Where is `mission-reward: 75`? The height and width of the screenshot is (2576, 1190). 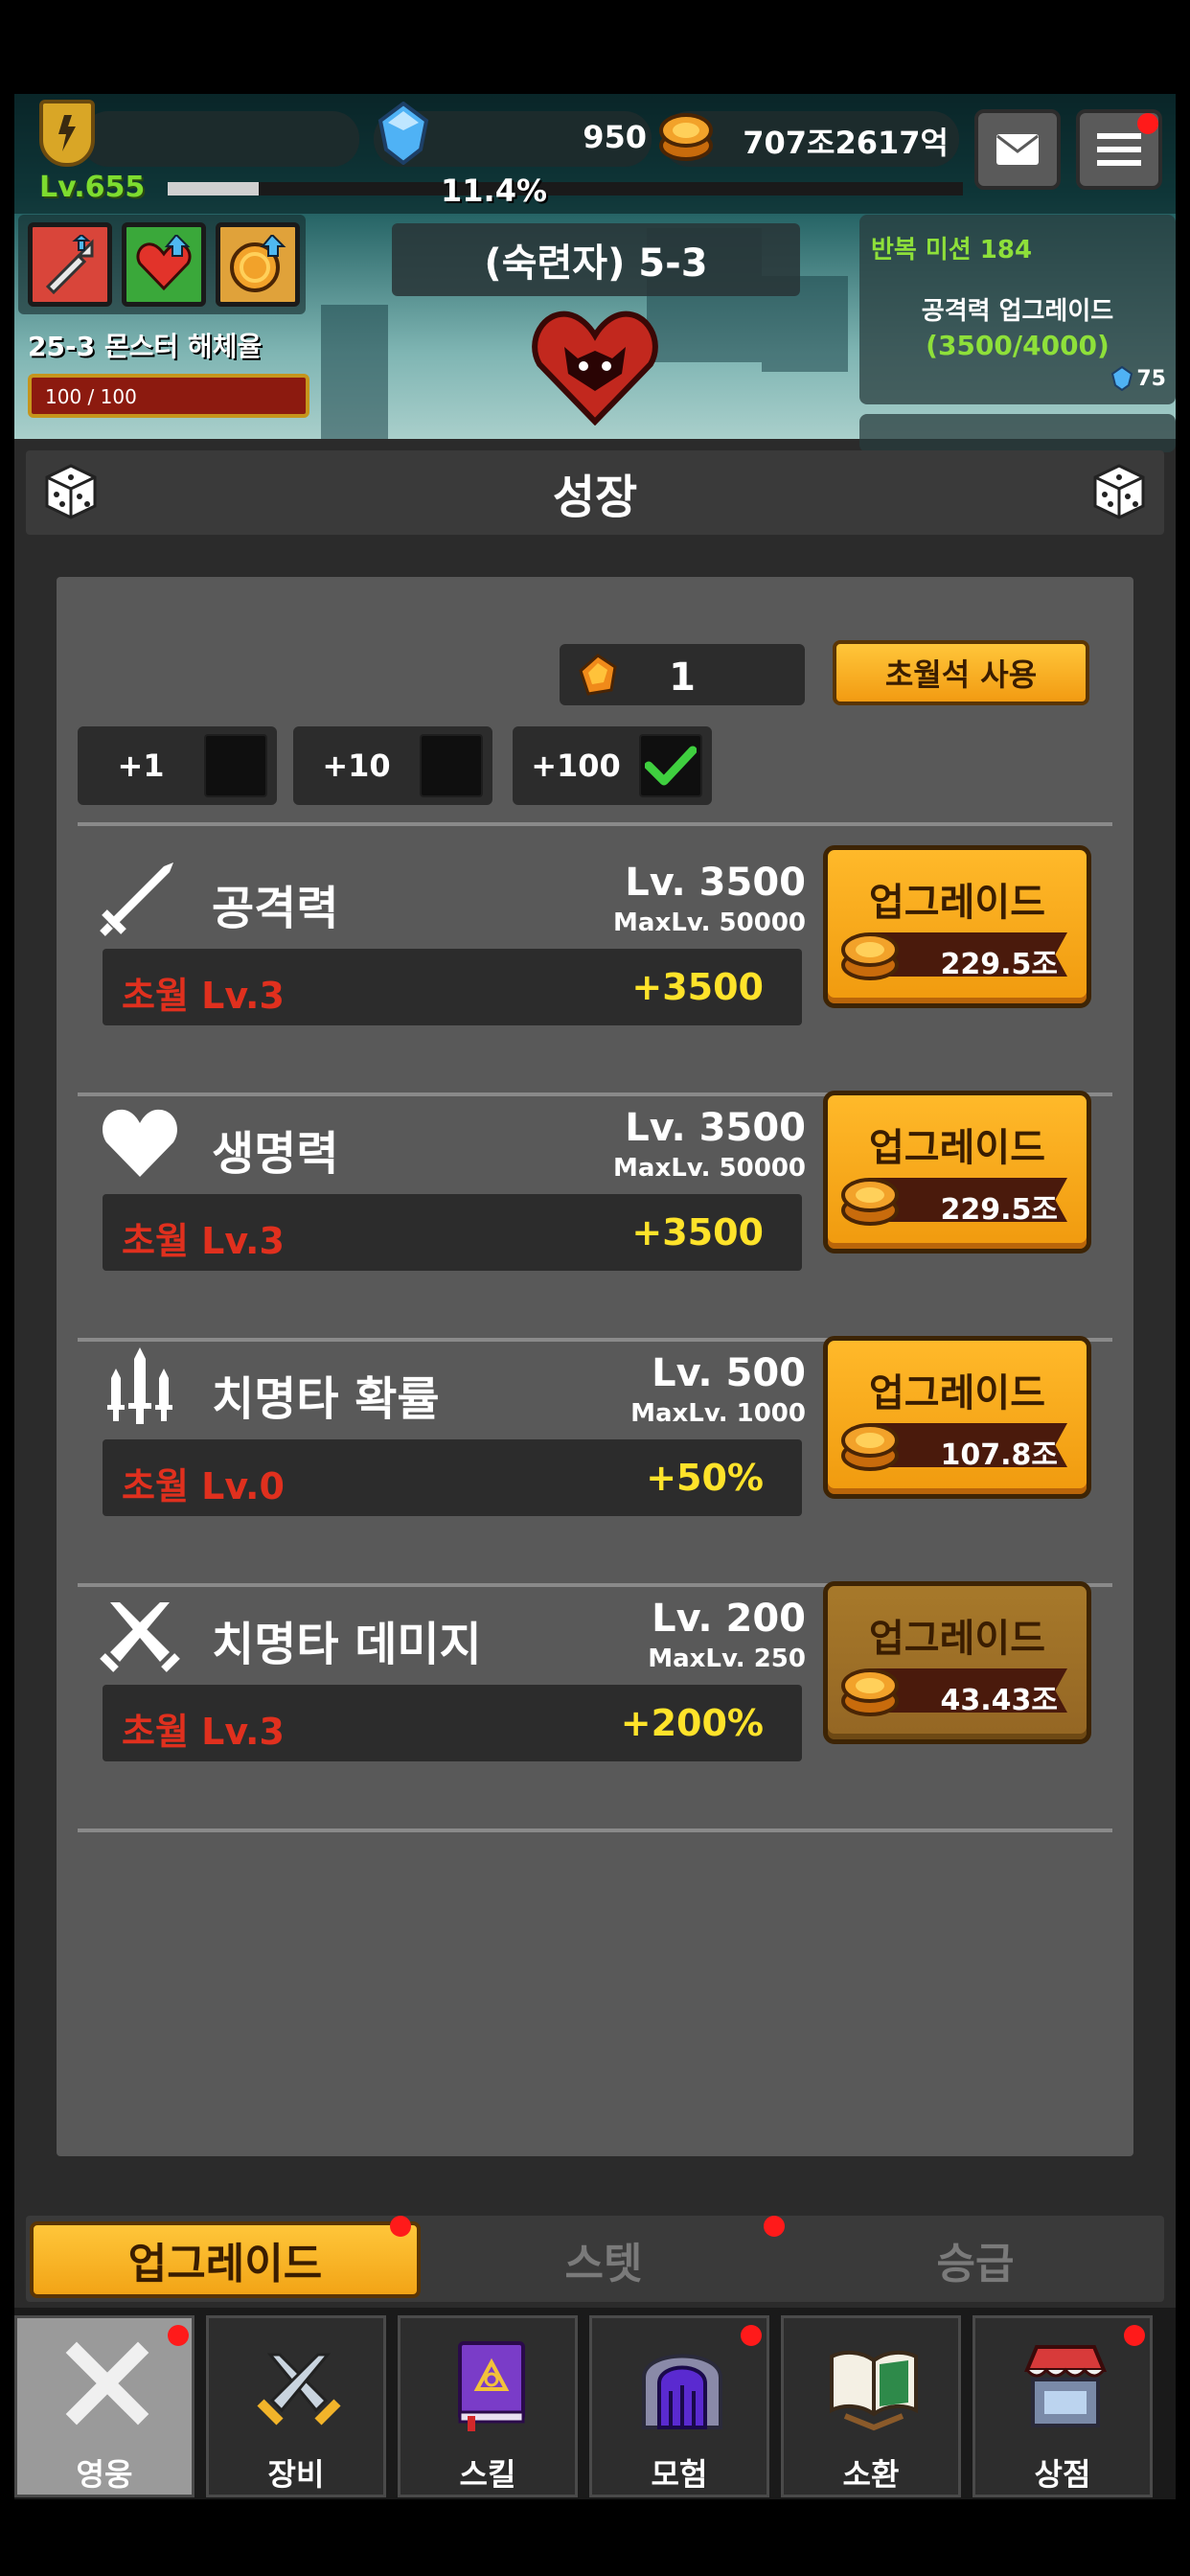
mission-reward: 75 is located at coordinates (1138, 378).